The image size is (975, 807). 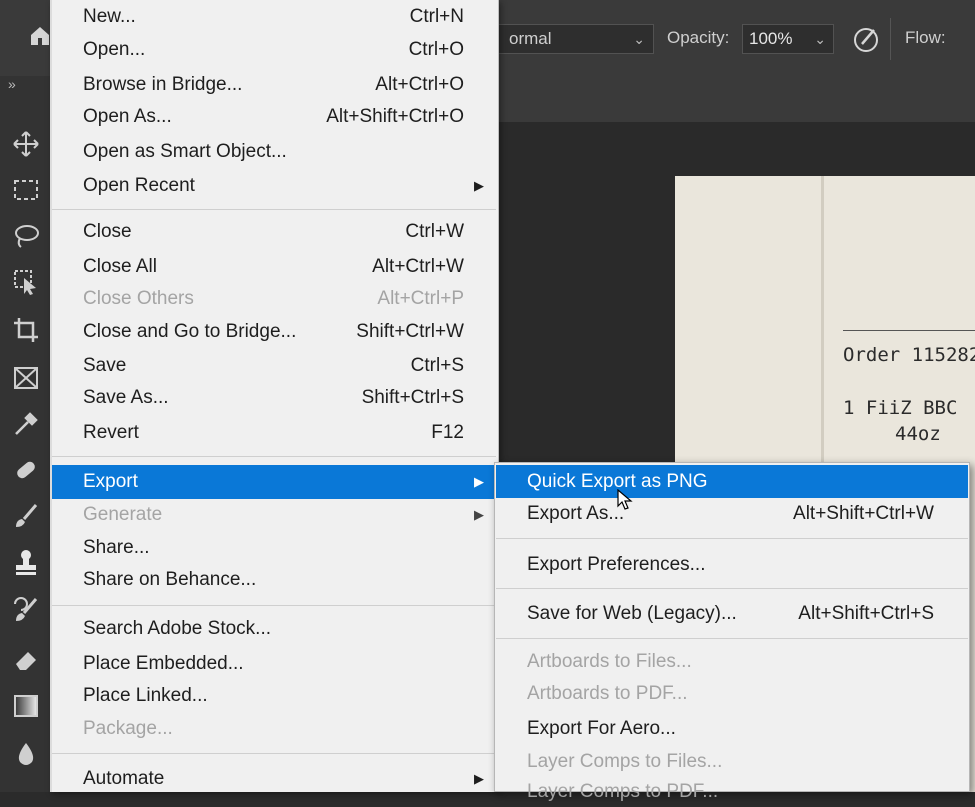 I want to click on menu-item-browse-in-bridge: Browse in Bridge... Alt+Ctrl+O, so click(x=274, y=85).